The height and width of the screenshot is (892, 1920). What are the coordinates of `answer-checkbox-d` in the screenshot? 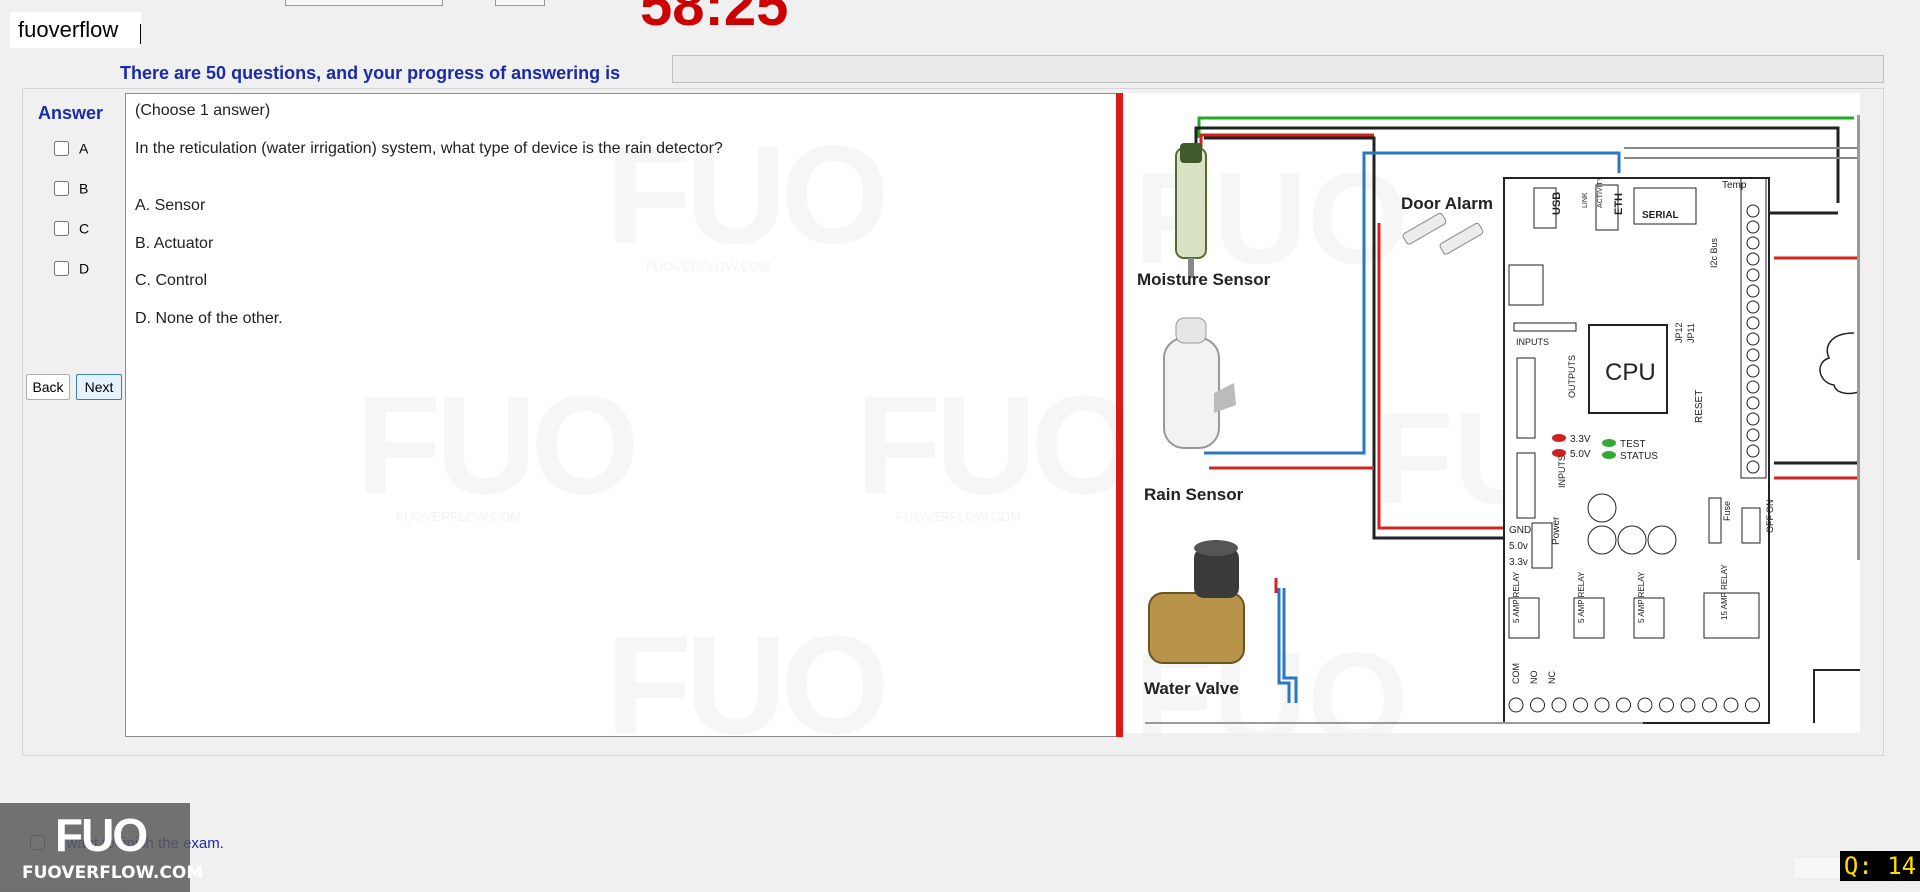 It's located at (61, 268).